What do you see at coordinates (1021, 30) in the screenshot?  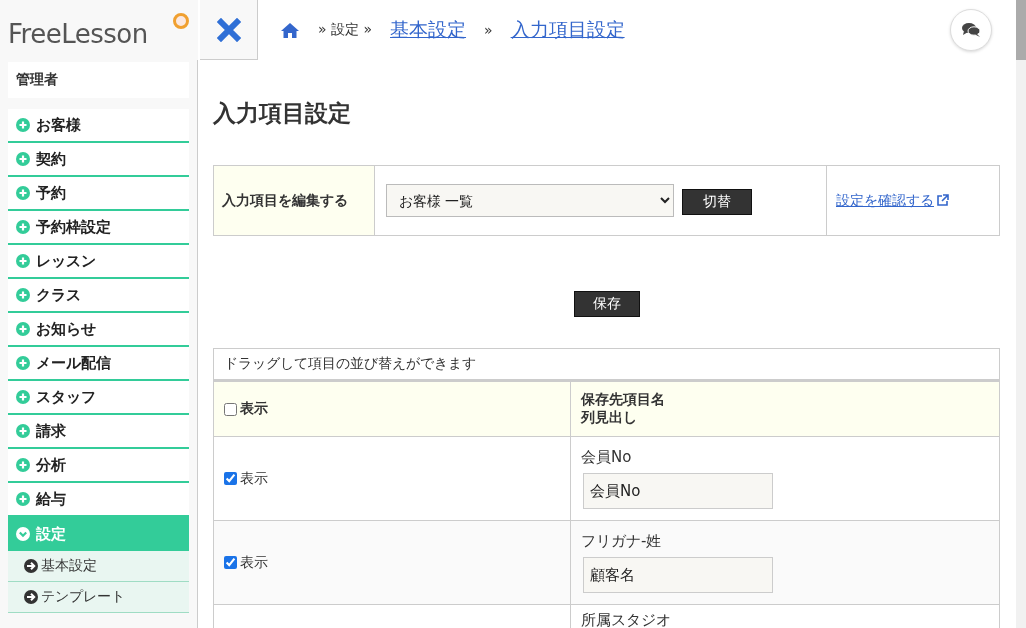 I see `scrollbar-thumb` at bounding box center [1021, 30].